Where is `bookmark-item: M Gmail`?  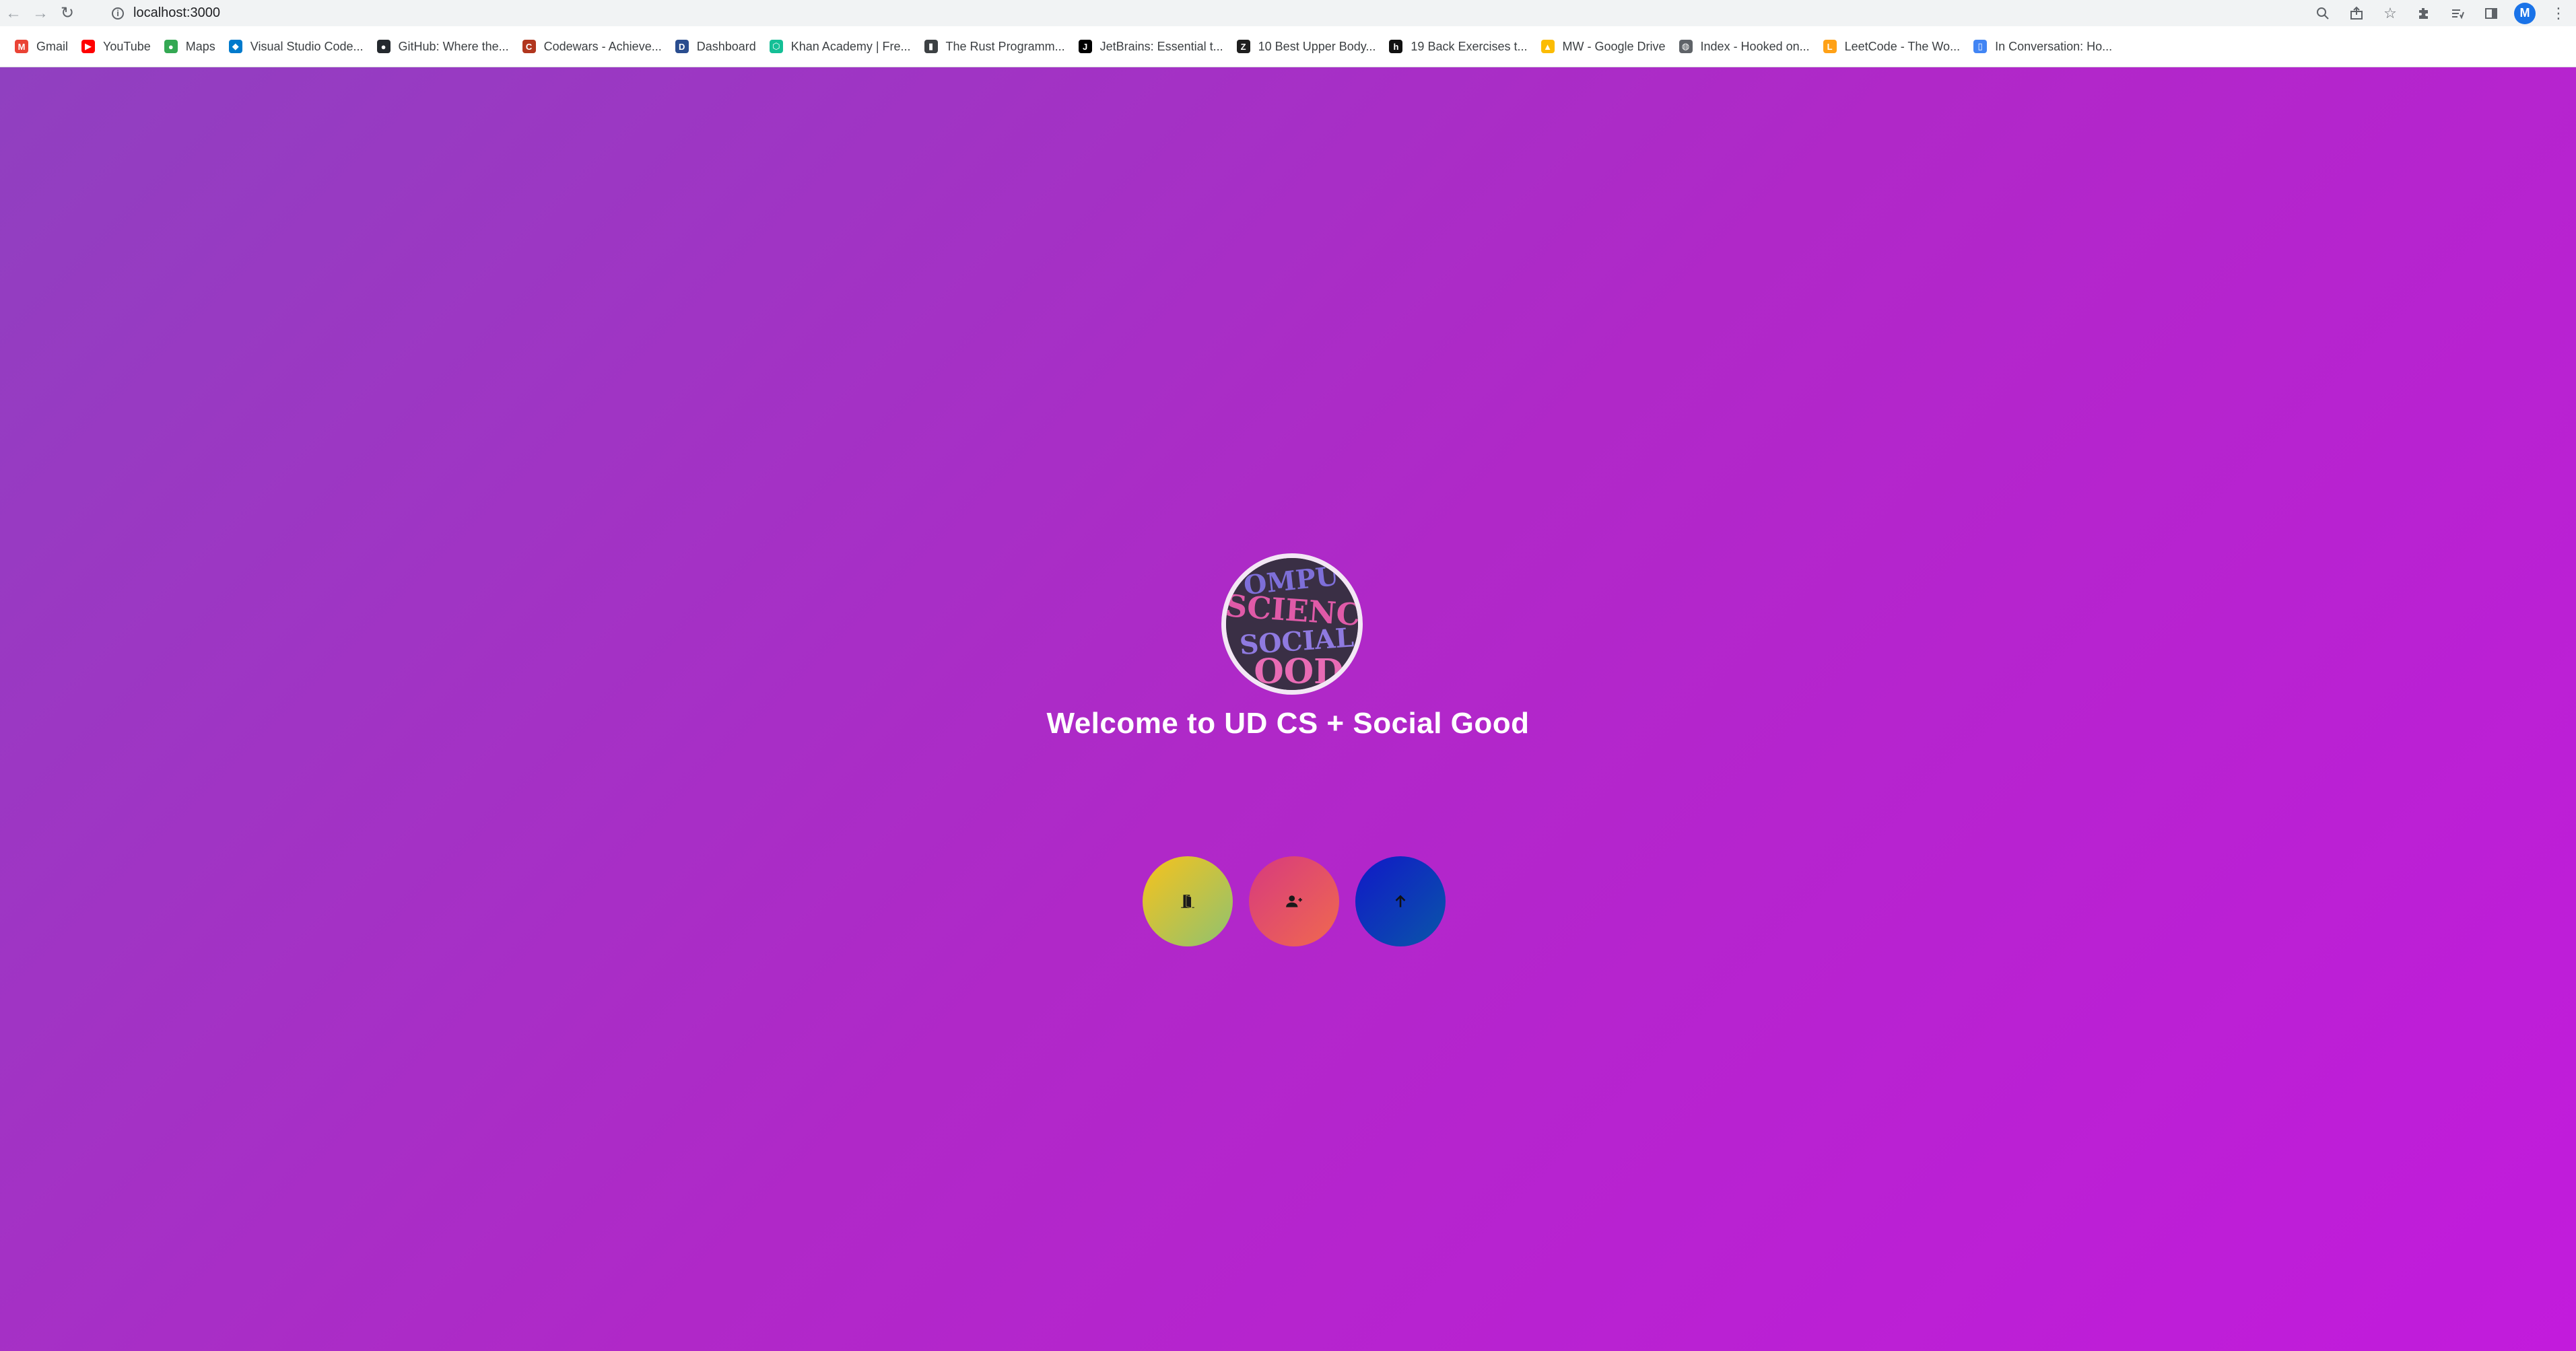 bookmark-item: M Gmail is located at coordinates (44, 46).